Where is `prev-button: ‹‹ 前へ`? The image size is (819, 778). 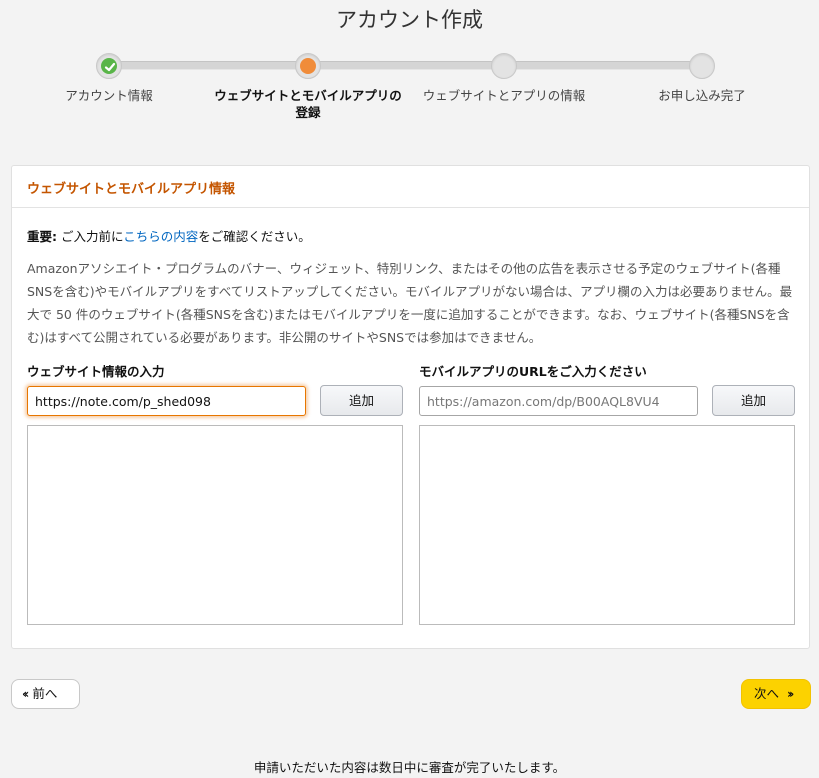
prev-button: ‹‹ 前へ is located at coordinates (45, 694).